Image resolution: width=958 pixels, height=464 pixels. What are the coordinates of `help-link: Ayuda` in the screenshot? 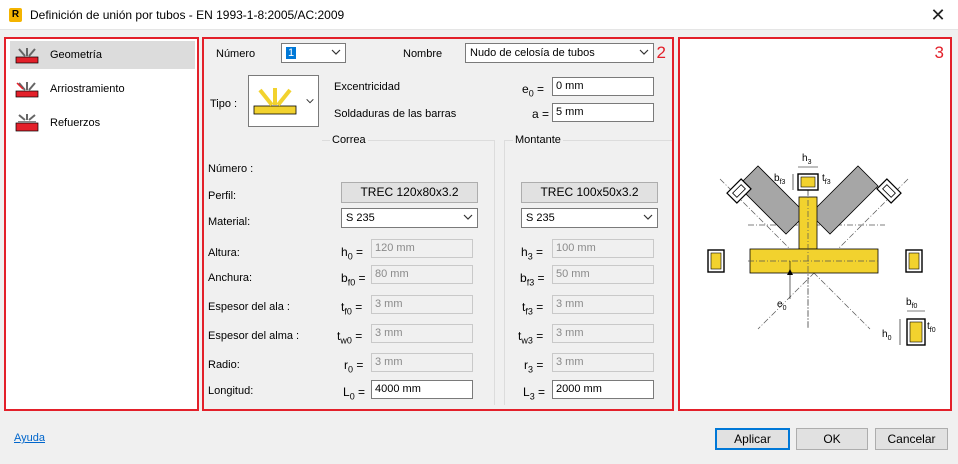 It's located at (29, 438).